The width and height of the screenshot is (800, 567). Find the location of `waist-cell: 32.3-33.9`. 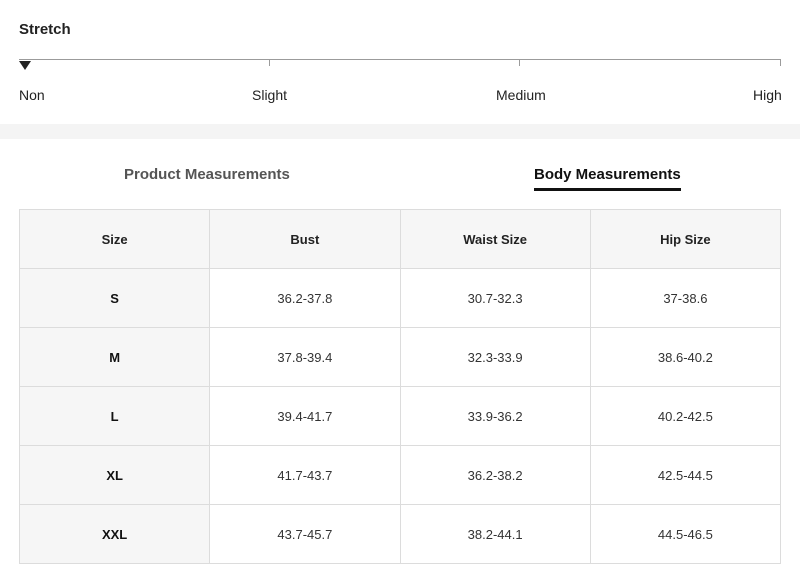

waist-cell: 32.3-33.9 is located at coordinates (495, 357).